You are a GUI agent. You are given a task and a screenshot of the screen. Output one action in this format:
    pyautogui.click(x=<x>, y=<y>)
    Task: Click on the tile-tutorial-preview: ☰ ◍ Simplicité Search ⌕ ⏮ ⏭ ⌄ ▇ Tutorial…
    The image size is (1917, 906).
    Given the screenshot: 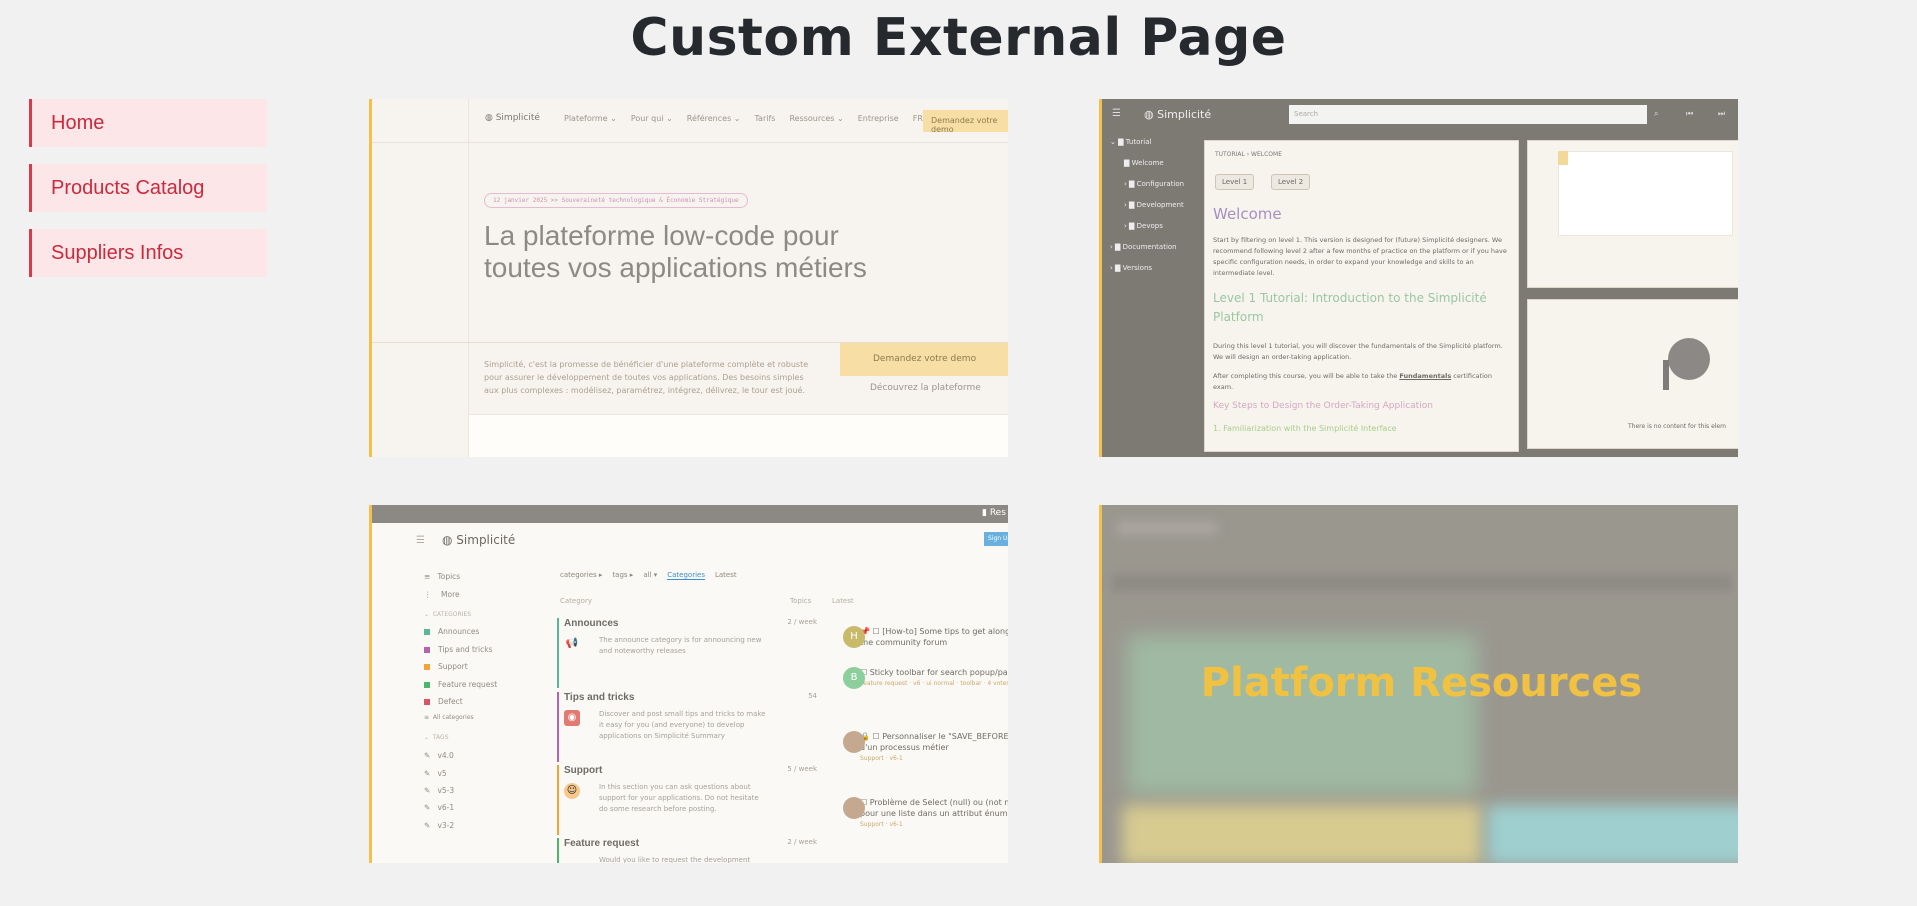 What is the action you would take?
    pyautogui.click(x=1418, y=278)
    